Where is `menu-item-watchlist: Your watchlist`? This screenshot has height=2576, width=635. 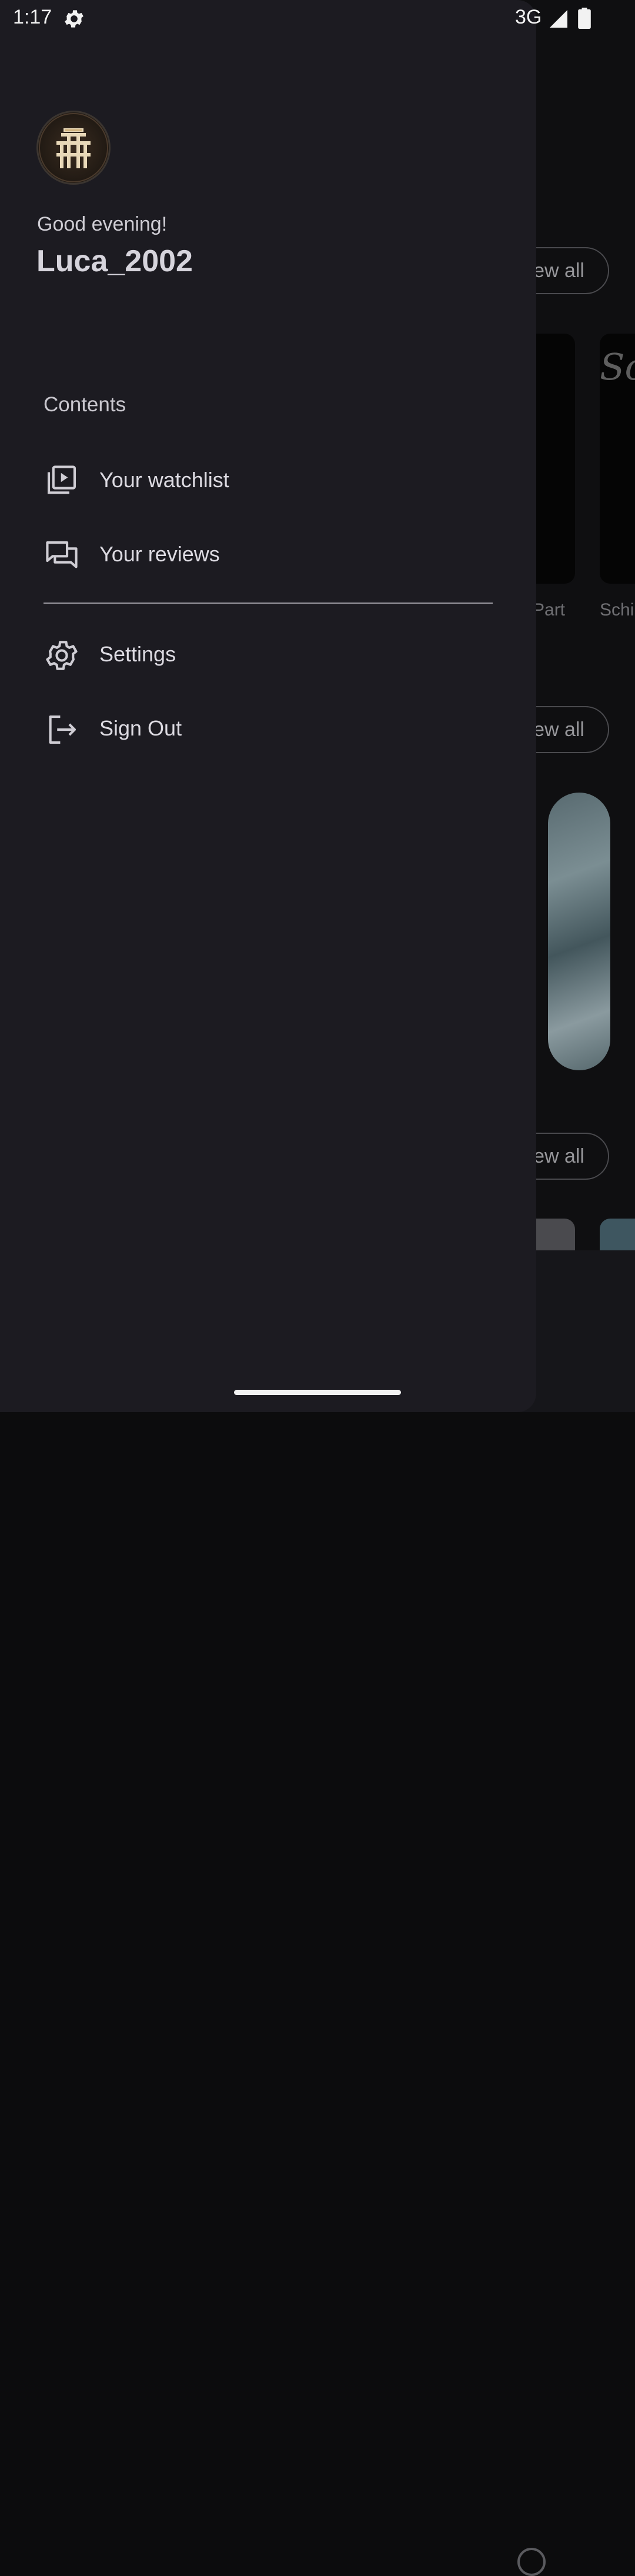
menu-item-watchlist: Your watchlist is located at coordinates (276, 479).